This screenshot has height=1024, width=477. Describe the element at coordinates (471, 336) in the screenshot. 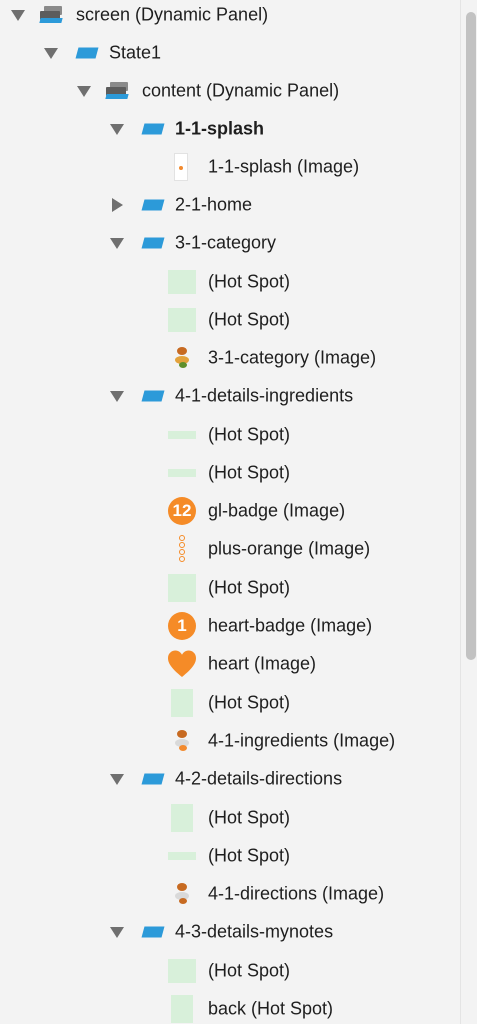

I see `scrollbar-thumb` at that location.